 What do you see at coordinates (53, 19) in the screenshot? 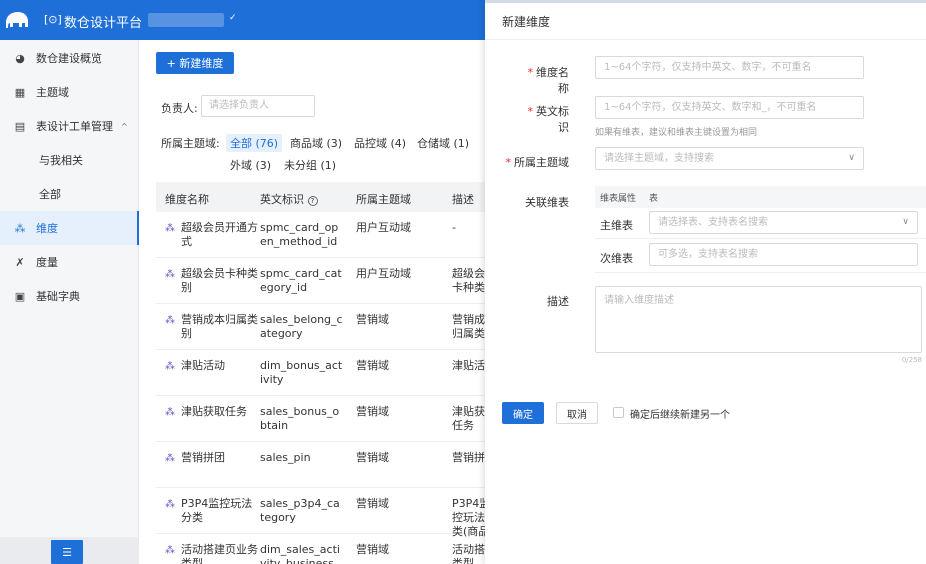
I see `platform-icon: [⊙]` at bounding box center [53, 19].